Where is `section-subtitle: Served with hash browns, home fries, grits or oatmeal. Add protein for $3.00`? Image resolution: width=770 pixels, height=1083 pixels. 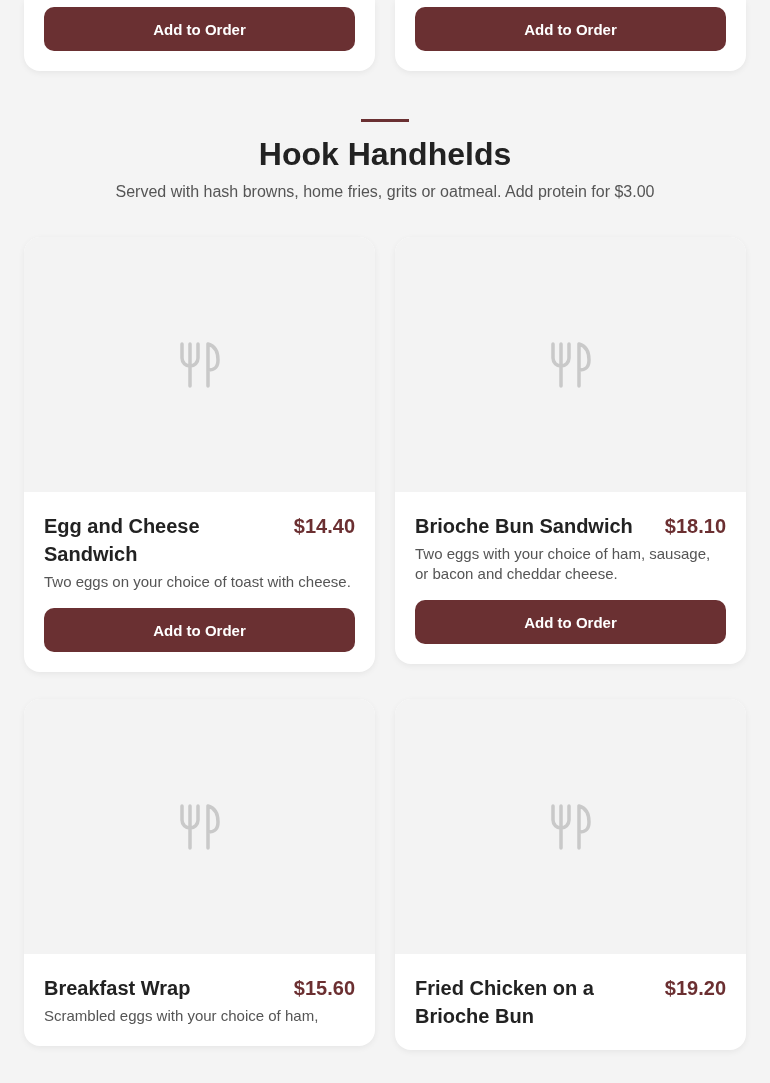
section-subtitle: Served with hash browns, home fries, grits or oatmeal. Add protein for $3.00 is located at coordinates (385, 192).